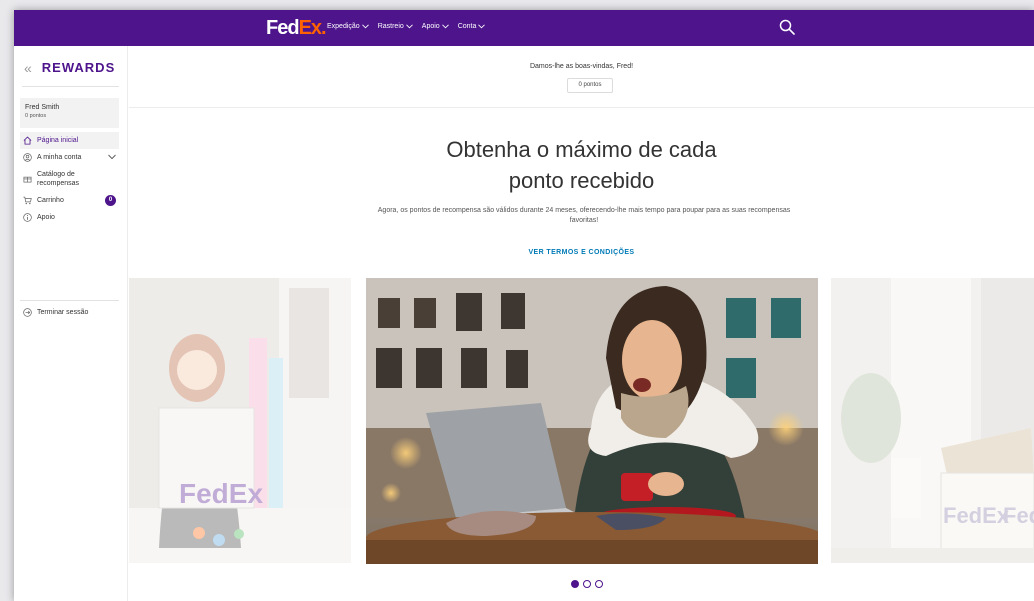  Describe the element at coordinates (63, 312) in the screenshot. I see `logout-label: Terminar sessão` at that location.